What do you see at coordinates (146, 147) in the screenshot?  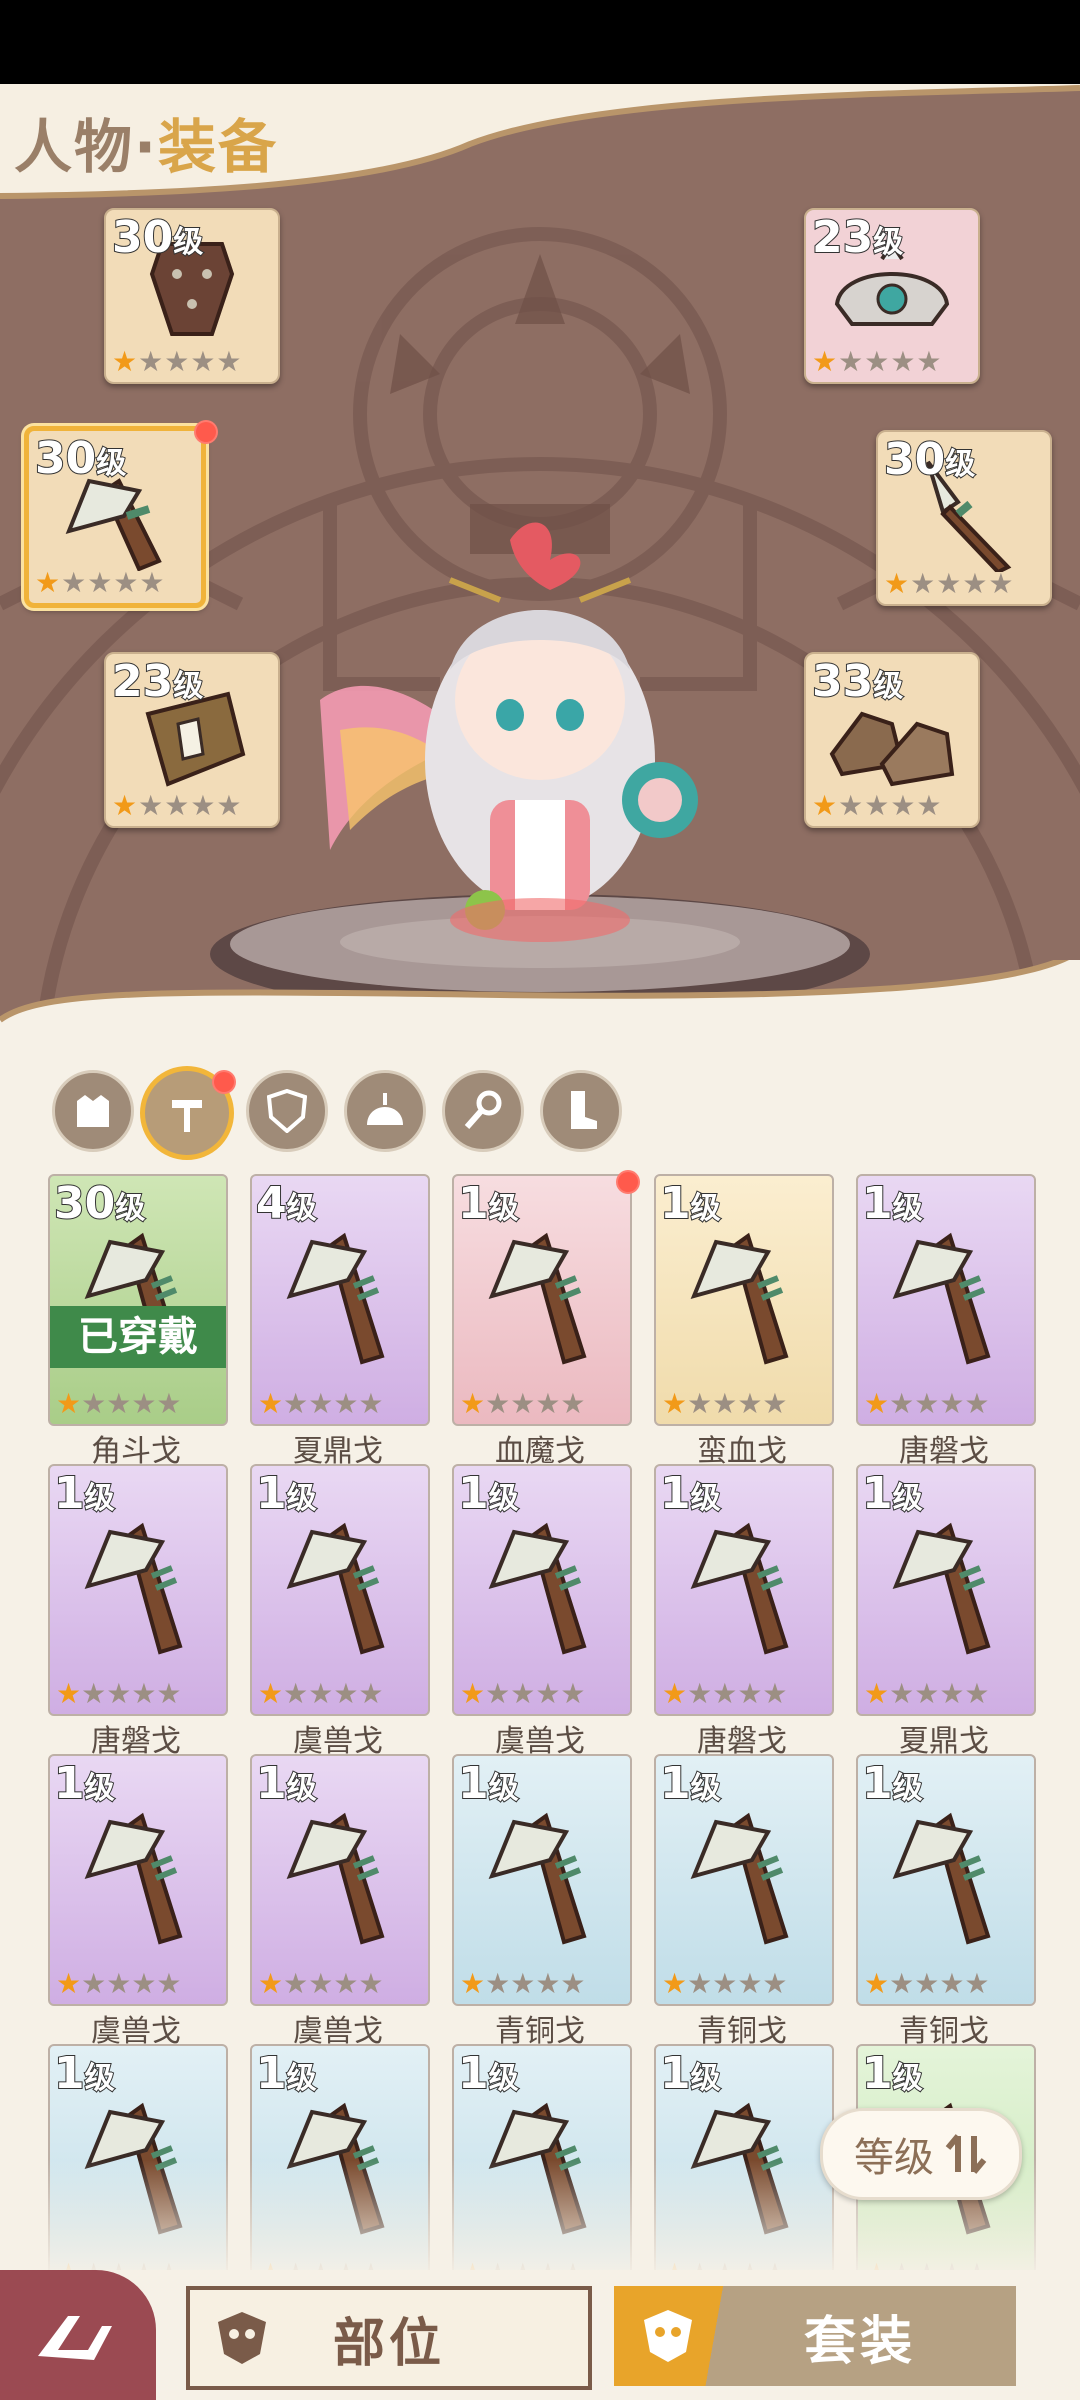 I see `page-title: 人物·装备` at bounding box center [146, 147].